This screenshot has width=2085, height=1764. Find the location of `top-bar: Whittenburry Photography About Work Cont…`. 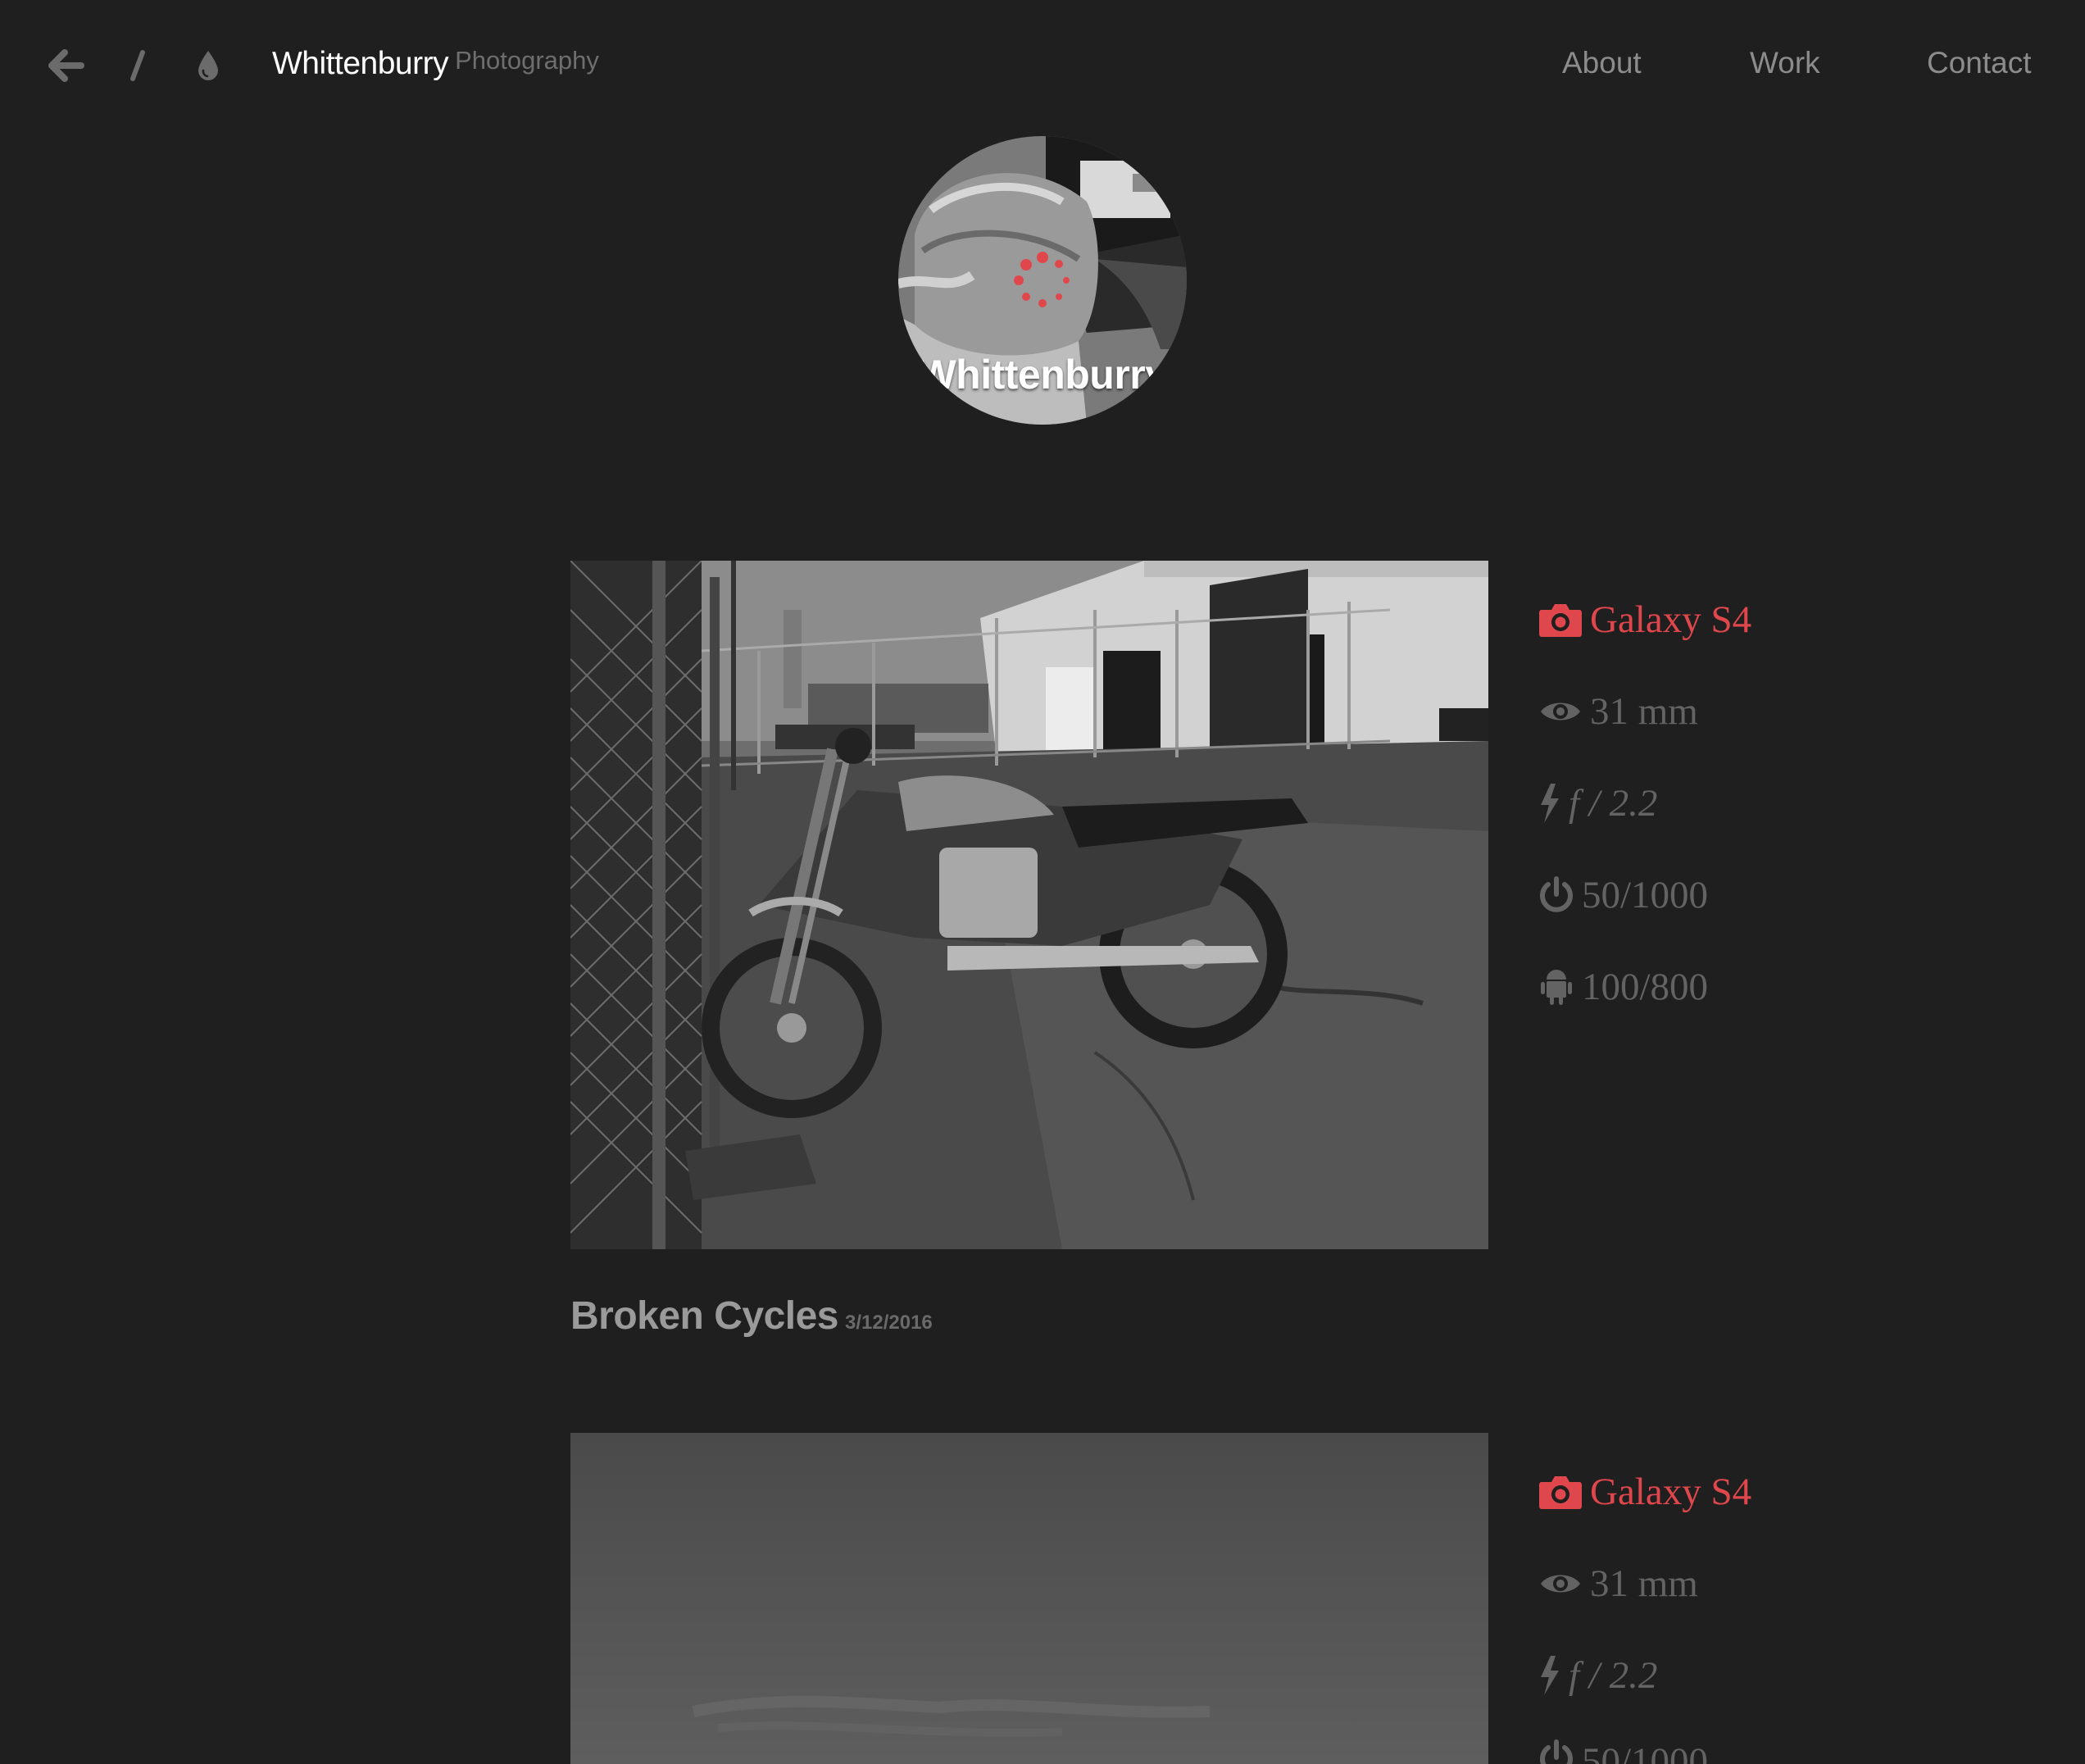

top-bar: Whittenburry Photography About Work Cont… is located at coordinates (1042, 65).